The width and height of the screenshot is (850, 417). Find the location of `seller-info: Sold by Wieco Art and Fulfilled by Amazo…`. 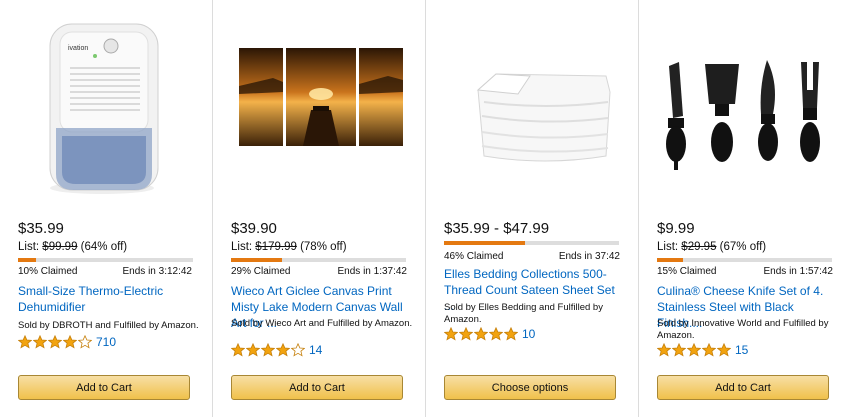

seller-info: Sold by Wieco Art and Fulfilled by Amazo… is located at coordinates (322, 323).